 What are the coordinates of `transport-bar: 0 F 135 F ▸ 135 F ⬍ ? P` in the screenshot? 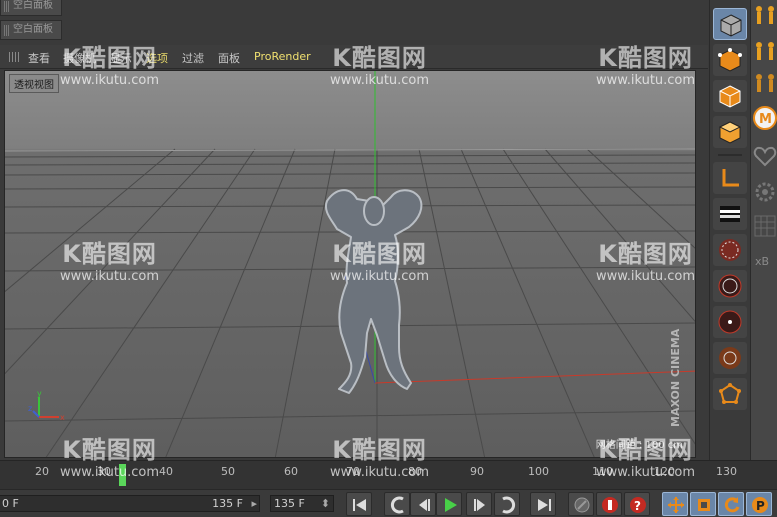 It's located at (388, 503).